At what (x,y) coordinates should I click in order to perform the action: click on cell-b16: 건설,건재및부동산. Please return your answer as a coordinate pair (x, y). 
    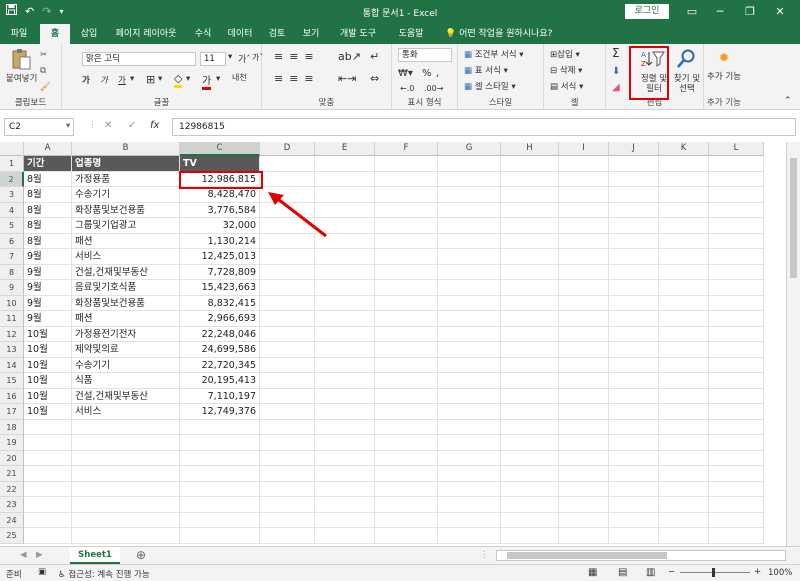
    Looking at the image, I should click on (126, 396).